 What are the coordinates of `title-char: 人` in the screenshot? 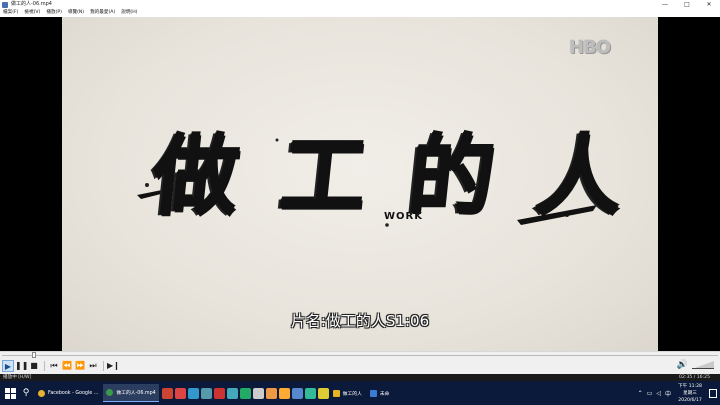 It's located at (579, 176).